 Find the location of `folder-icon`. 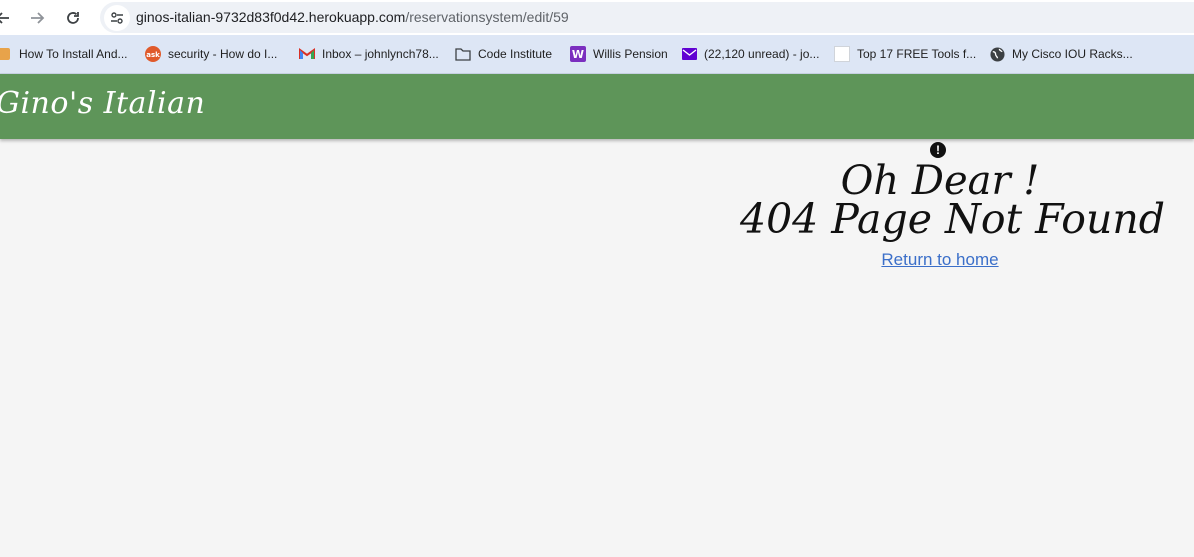

folder-icon is located at coordinates (463, 54).